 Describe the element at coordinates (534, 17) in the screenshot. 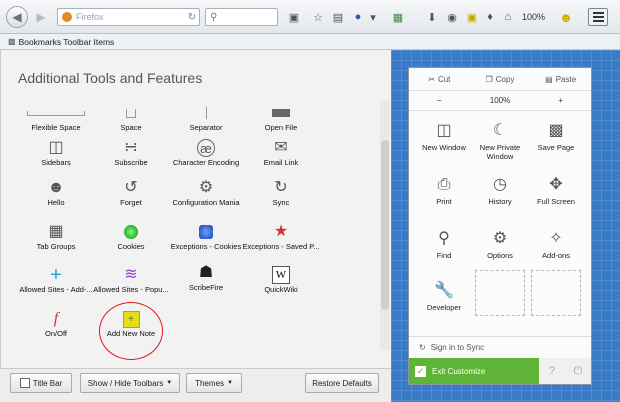

I see `zoom-level: 100%` at that location.